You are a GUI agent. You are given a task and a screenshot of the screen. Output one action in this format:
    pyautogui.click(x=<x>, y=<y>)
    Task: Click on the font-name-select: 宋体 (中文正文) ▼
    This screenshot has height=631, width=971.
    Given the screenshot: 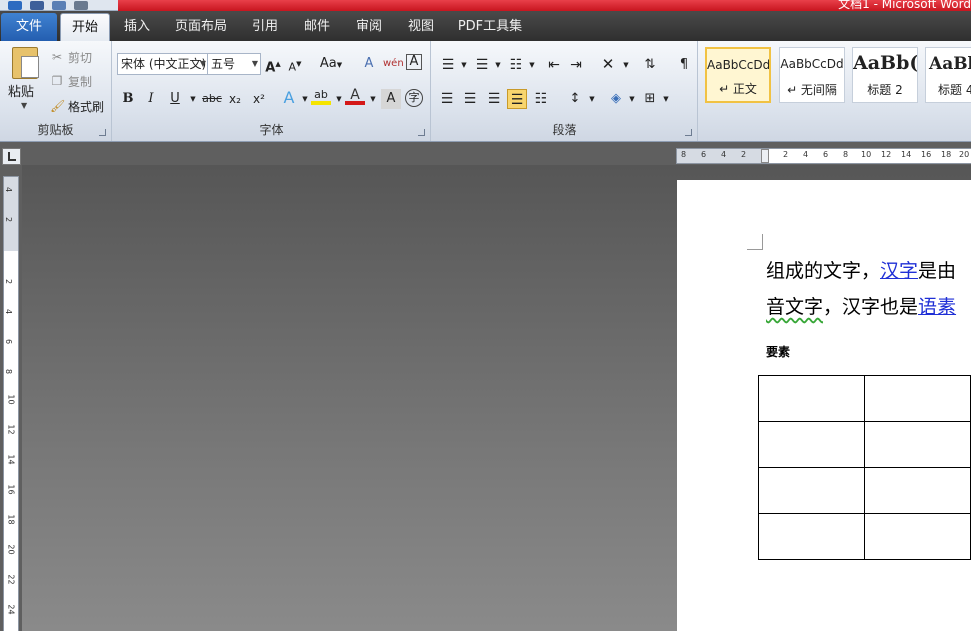 What is the action you would take?
    pyautogui.click(x=163, y=64)
    